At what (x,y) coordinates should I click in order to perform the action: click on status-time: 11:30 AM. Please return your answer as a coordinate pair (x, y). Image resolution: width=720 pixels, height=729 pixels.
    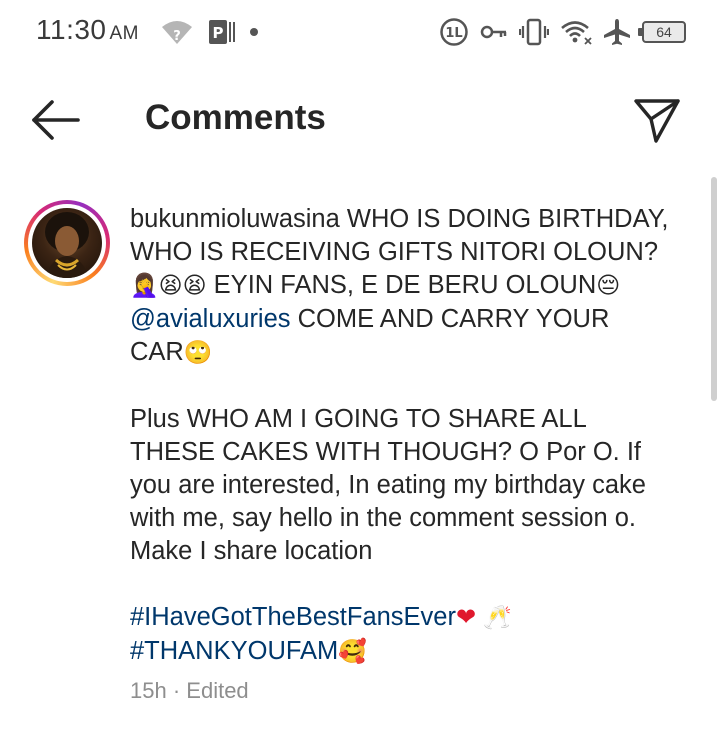
    Looking at the image, I should click on (87, 30).